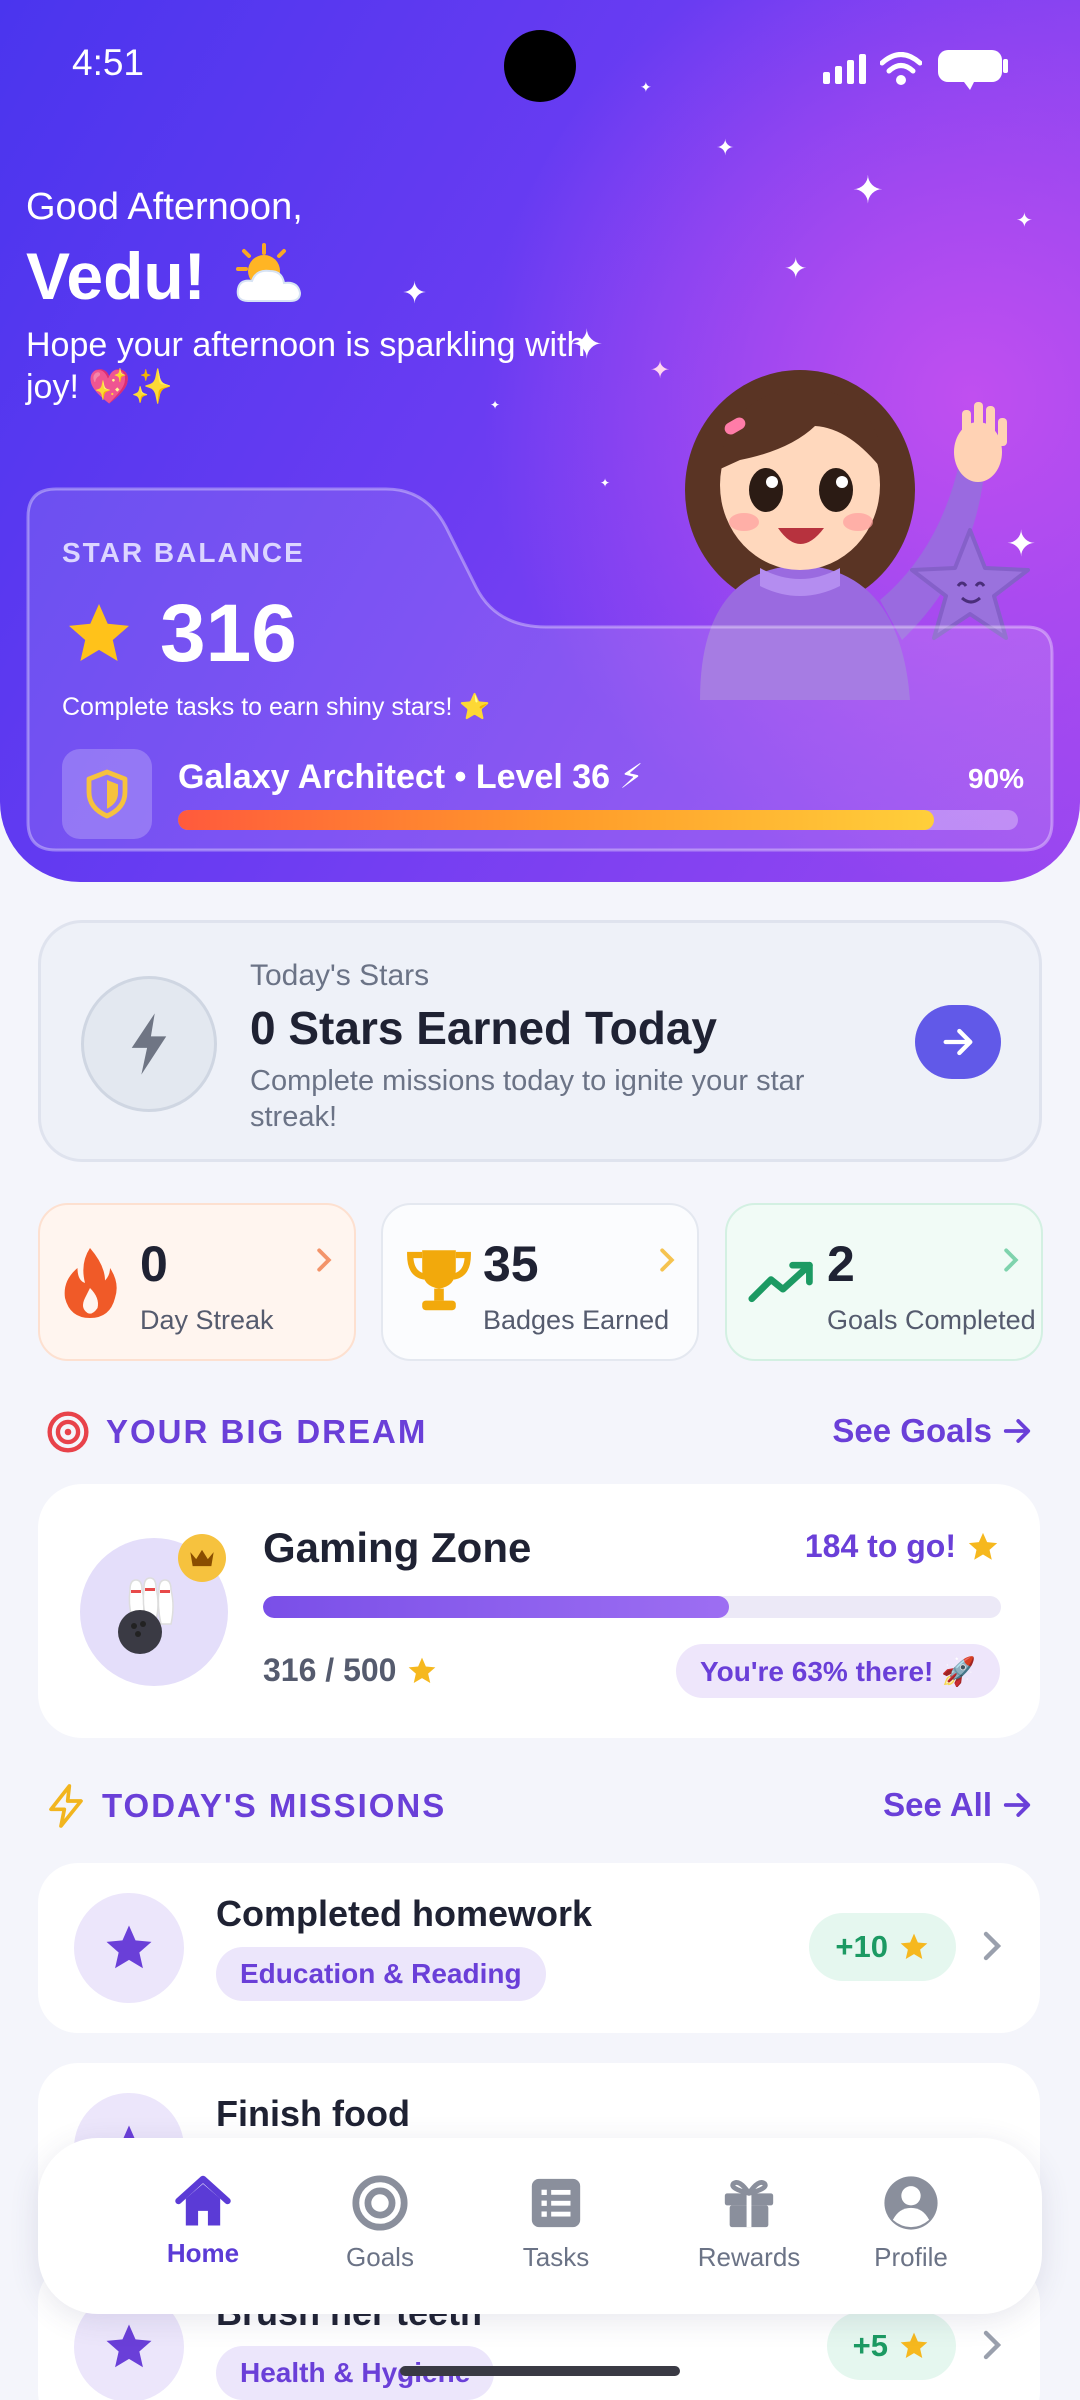 The image size is (1080, 2400). Describe the element at coordinates (995, 778) in the screenshot. I see `level-percent: 90%` at that location.